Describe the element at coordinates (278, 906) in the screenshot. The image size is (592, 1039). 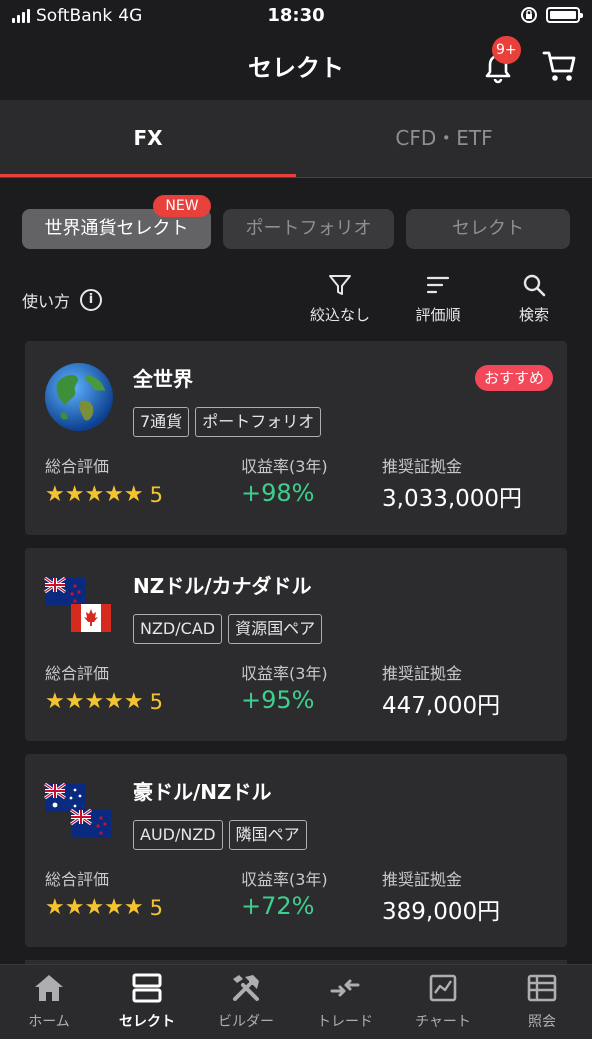
I see `return-value: +72%` at that location.